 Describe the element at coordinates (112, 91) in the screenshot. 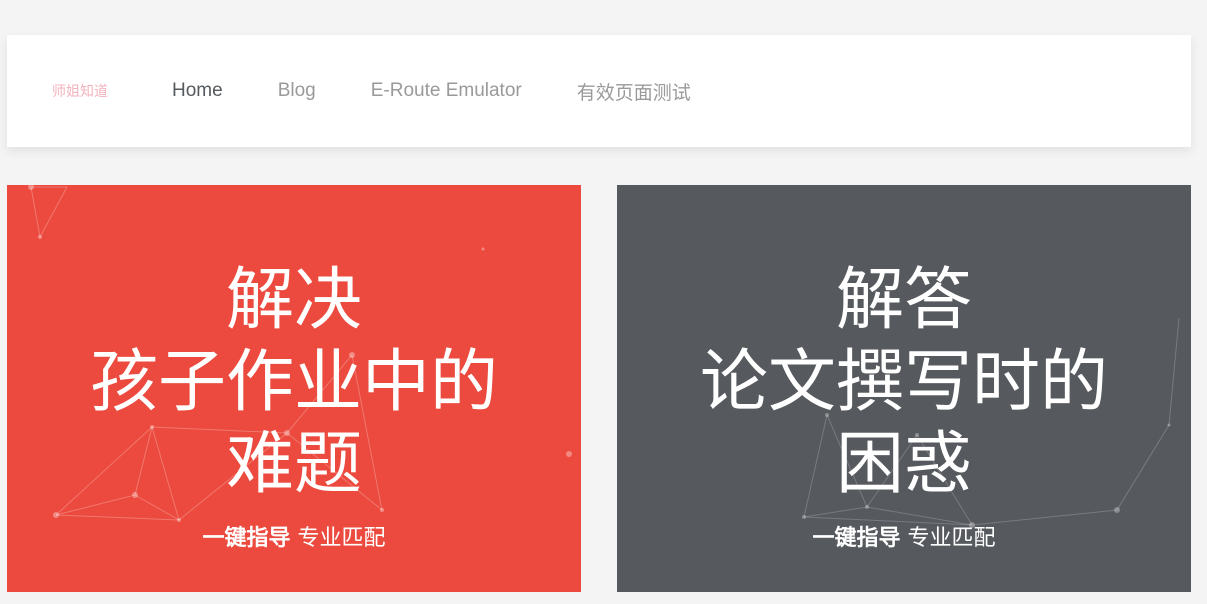

I see `brand-logo: 师姐知道` at that location.